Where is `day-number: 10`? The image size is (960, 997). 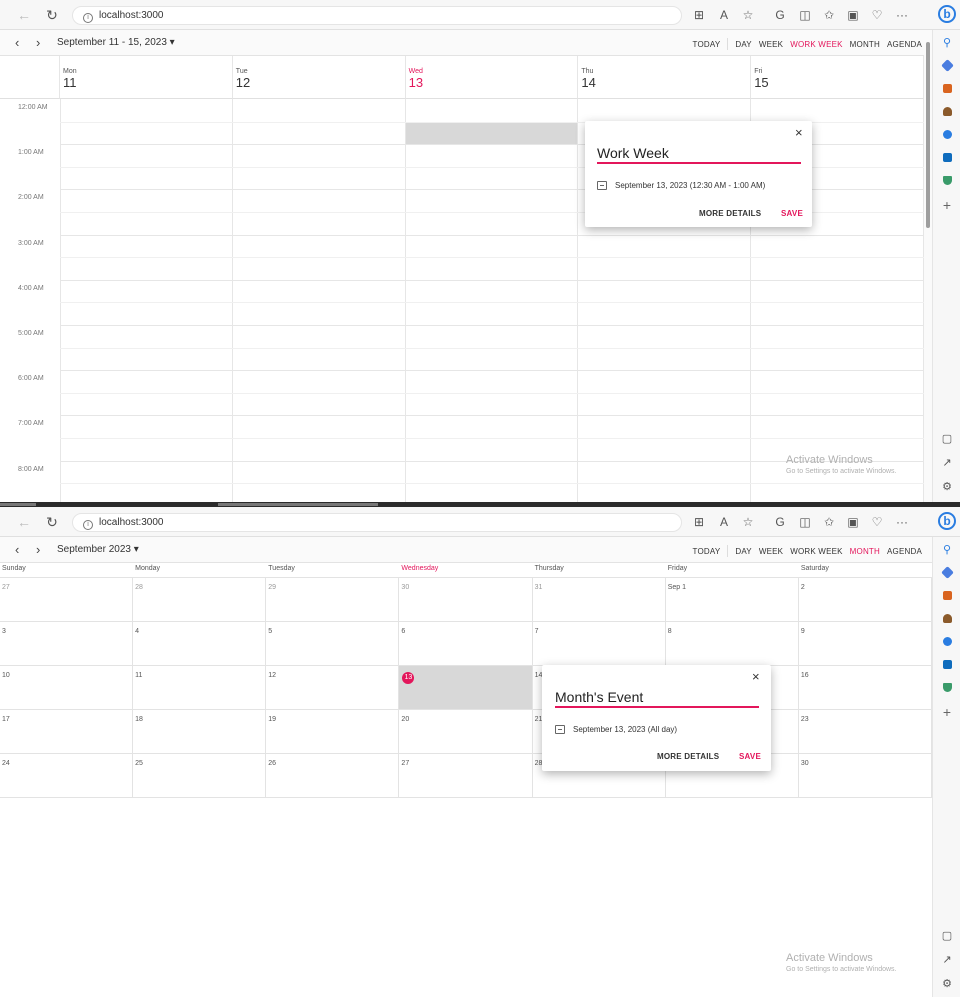 day-number: 10 is located at coordinates (6, 675).